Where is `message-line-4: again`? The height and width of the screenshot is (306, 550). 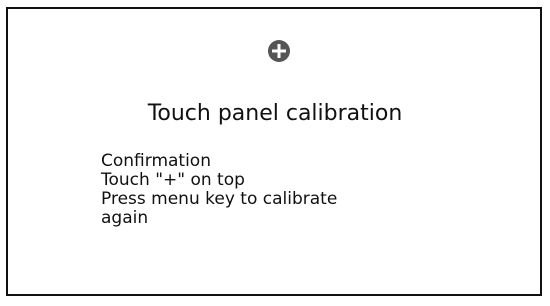
message-line-4: again is located at coordinates (125, 218).